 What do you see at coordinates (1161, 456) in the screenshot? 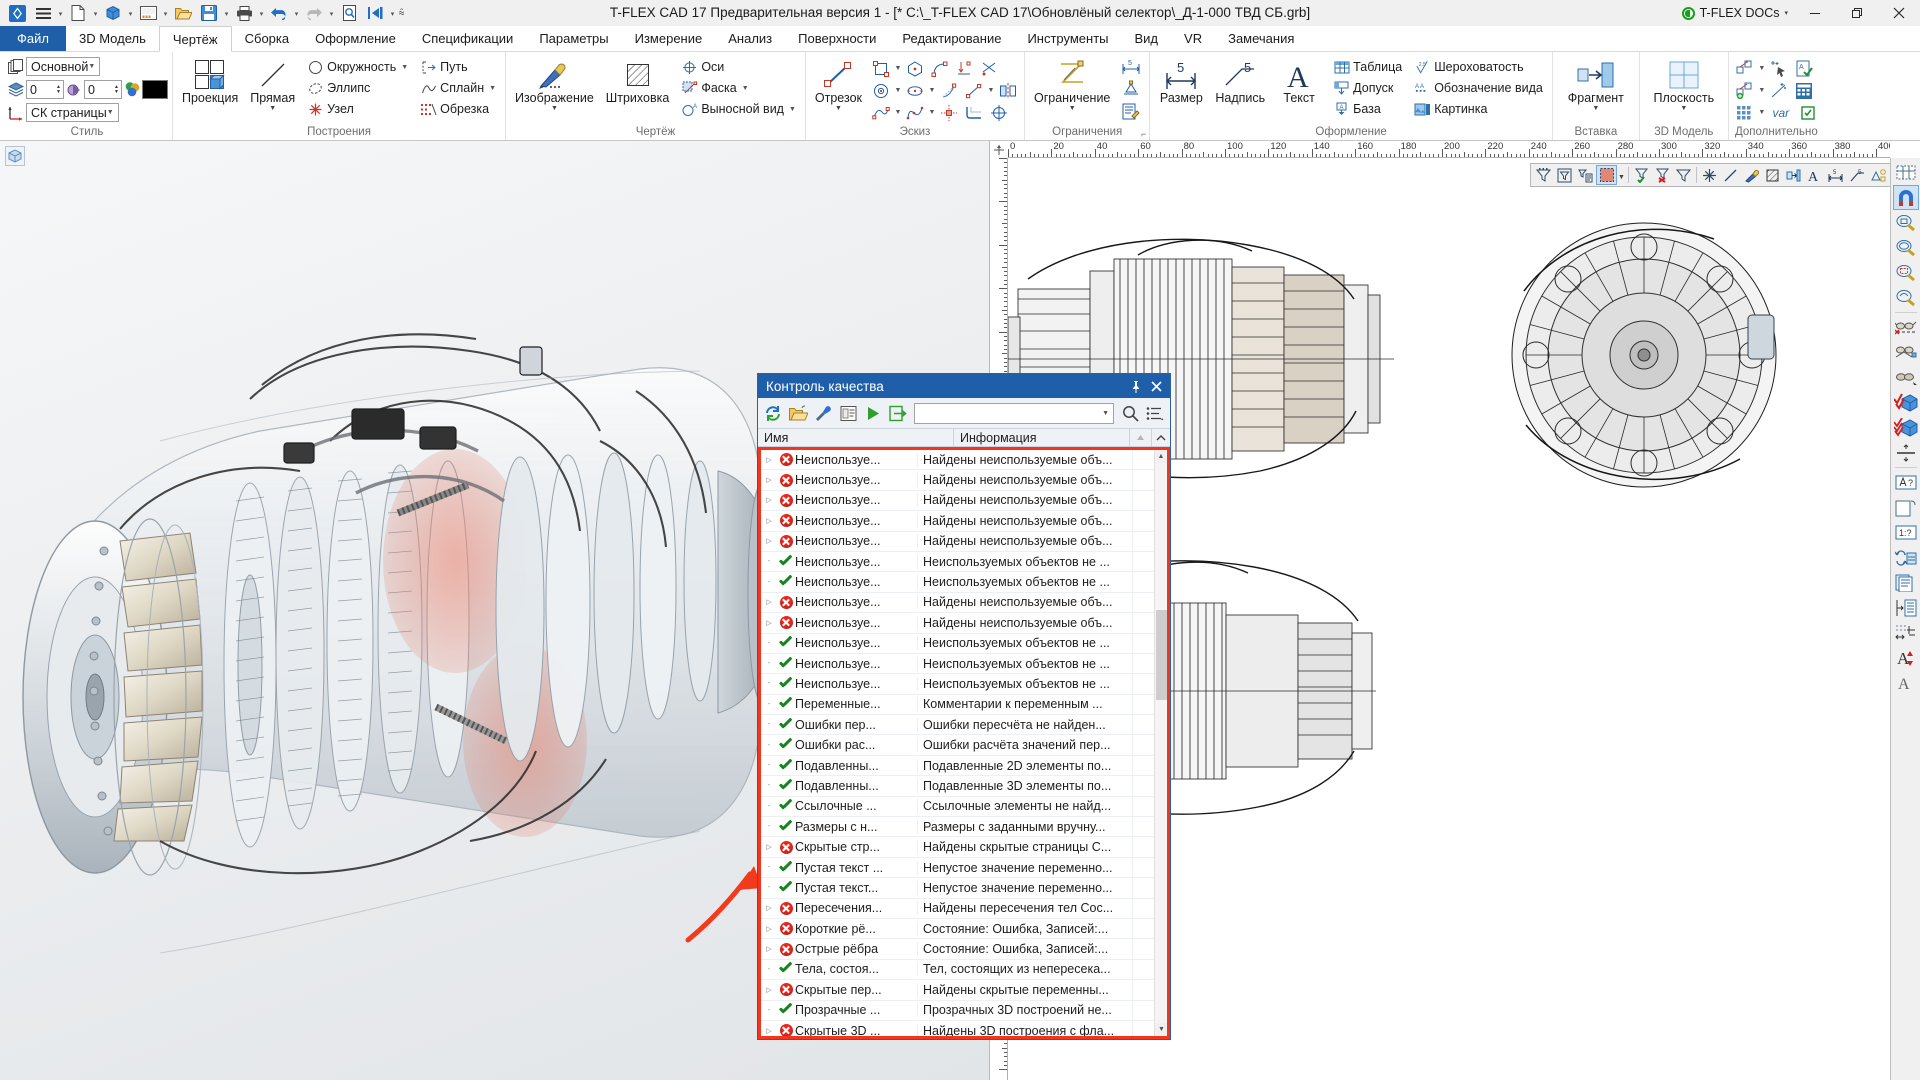
I see `scroll-up-button: ▲` at bounding box center [1161, 456].